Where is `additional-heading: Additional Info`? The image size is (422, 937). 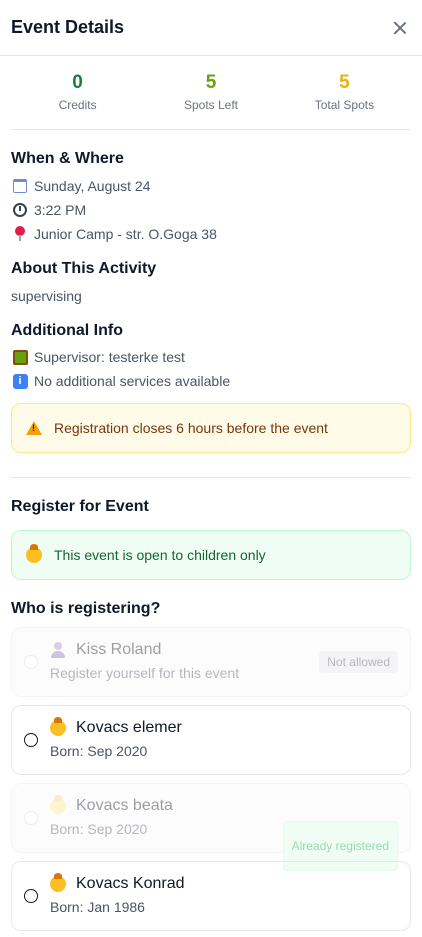
additional-heading: Additional Info is located at coordinates (67, 330).